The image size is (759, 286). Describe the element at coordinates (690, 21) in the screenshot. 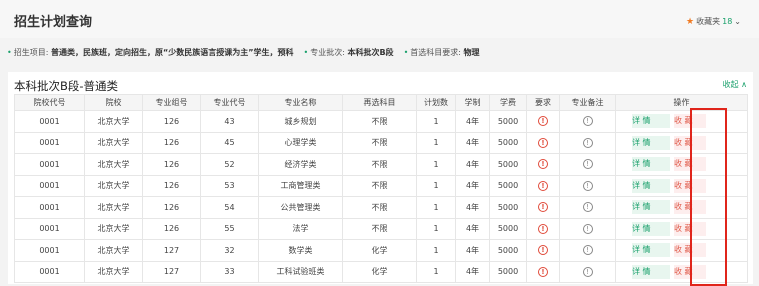

I see `star-icon: ★` at that location.